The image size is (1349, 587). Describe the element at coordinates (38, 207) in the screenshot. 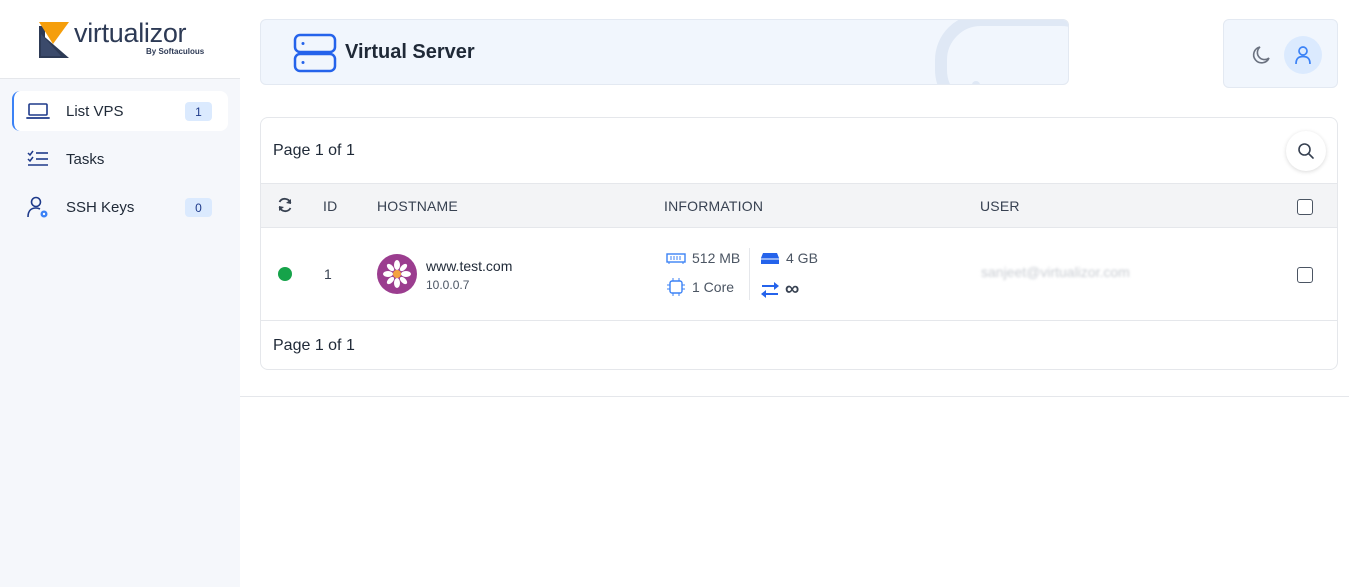

I see `user-key-icon` at that location.